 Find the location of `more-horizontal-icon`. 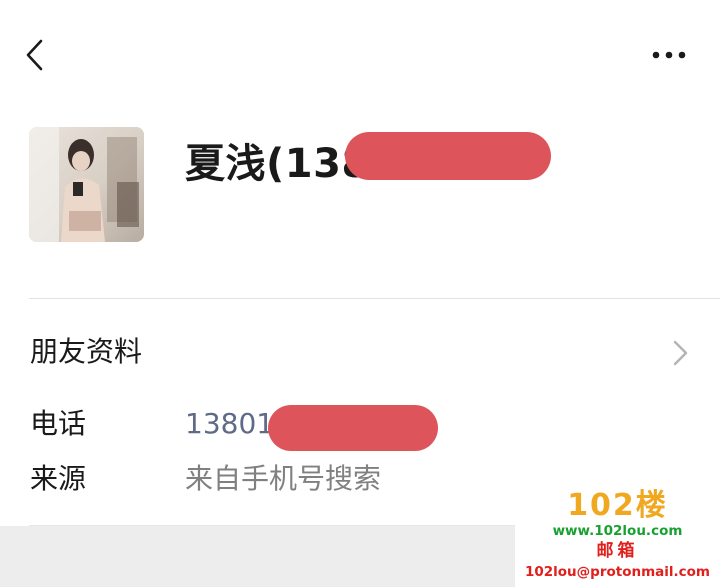

more-horizontal-icon is located at coordinates (669, 55).